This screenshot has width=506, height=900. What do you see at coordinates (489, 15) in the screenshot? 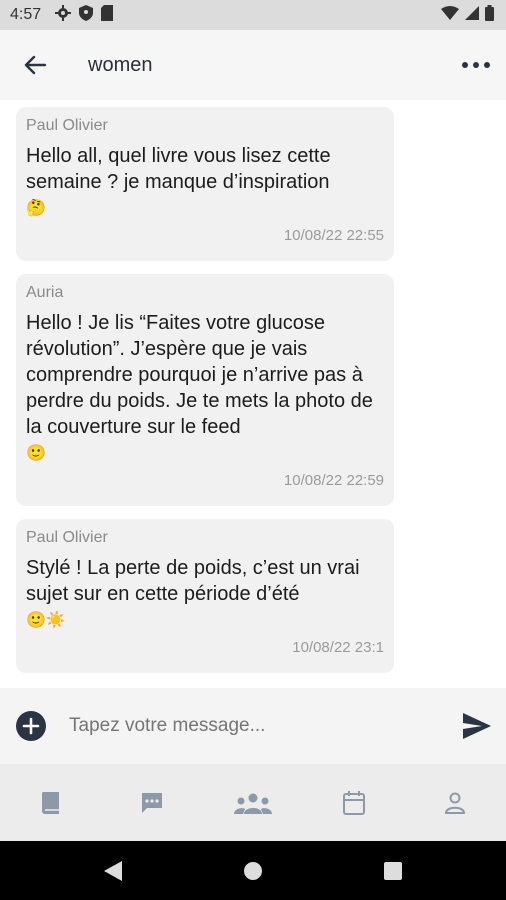
I see `battery-icon` at bounding box center [489, 15].